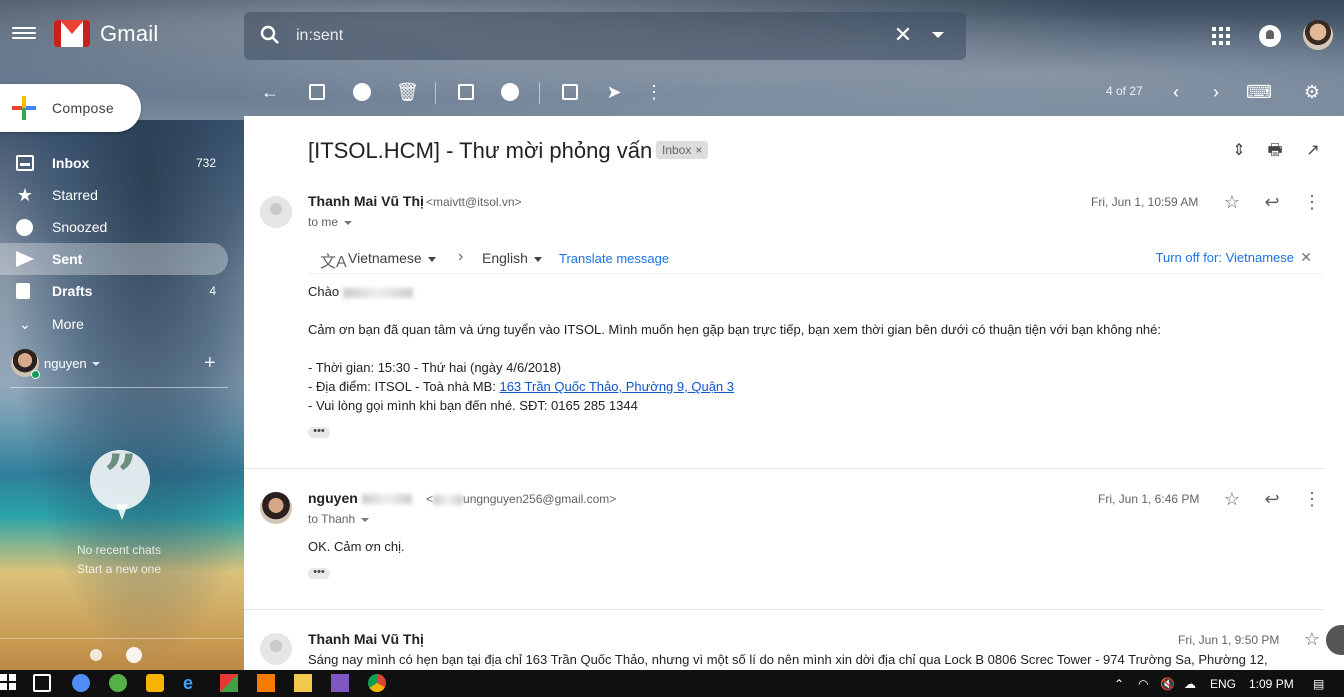 The width and height of the screenshot is (1344, 697). I want to click on apps-grid-icon, so click(1221, 36).